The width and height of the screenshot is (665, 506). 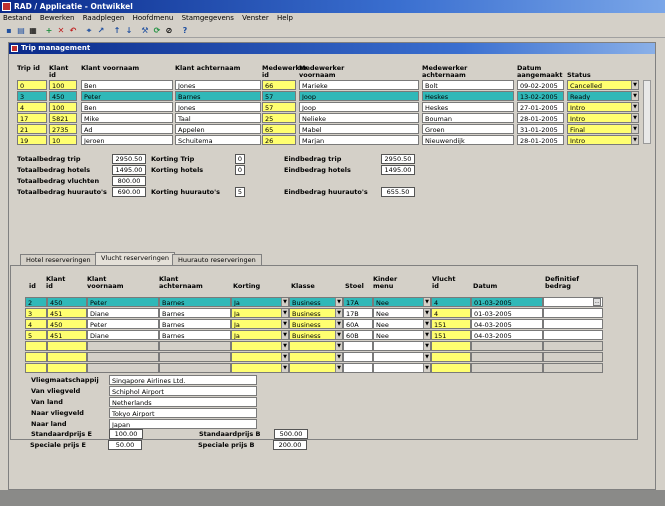 What do you see at coordinates (279, 140) in the screenshot?
I see `trip-cell: 26` at bounding box center [279, 140].